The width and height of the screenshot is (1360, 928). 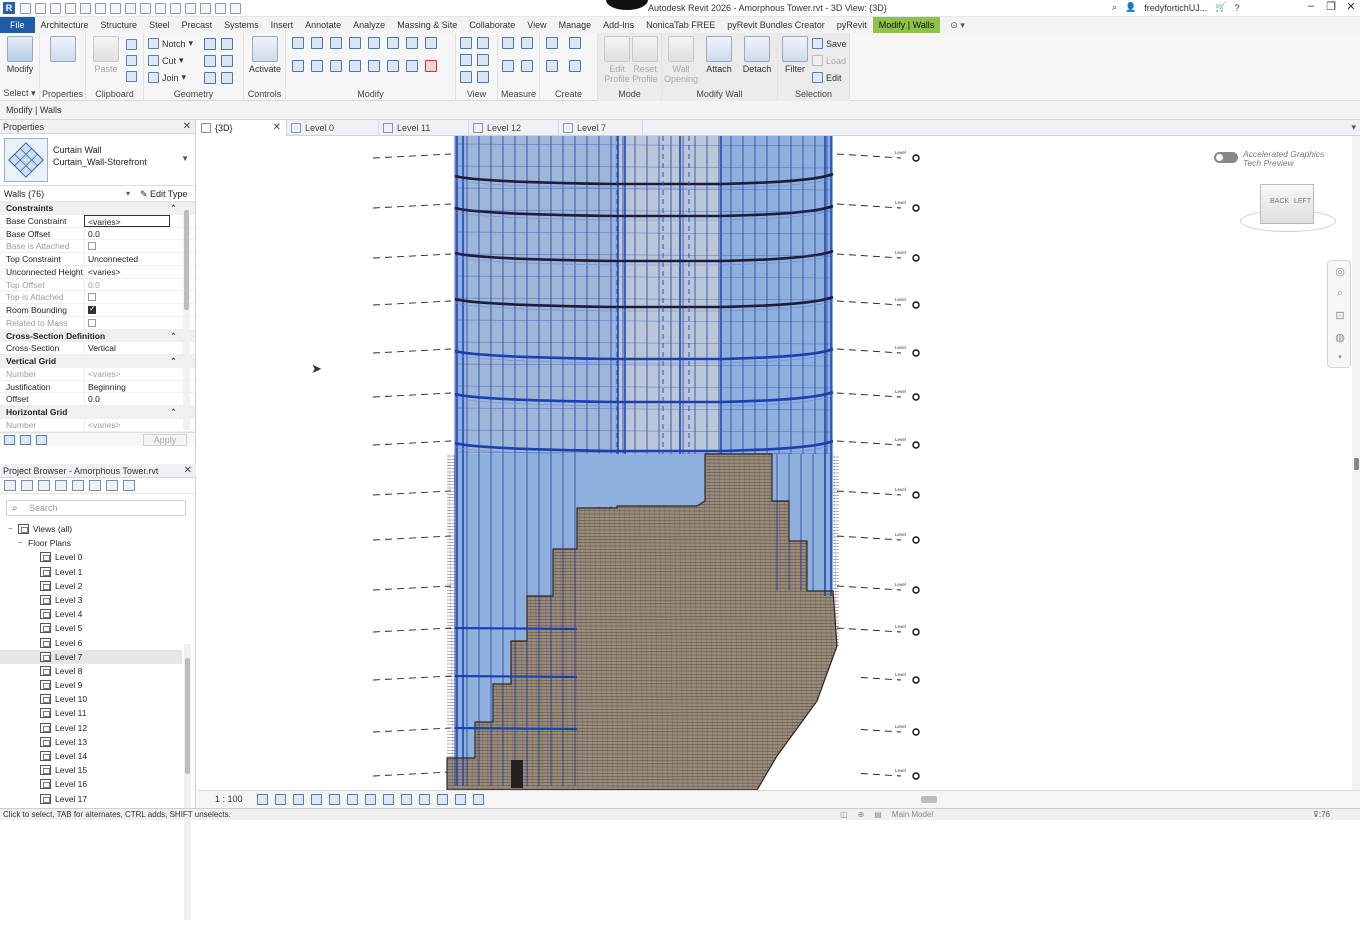 I want to click on view-cube: BACK LEFT, so click(x=1288, y=208).